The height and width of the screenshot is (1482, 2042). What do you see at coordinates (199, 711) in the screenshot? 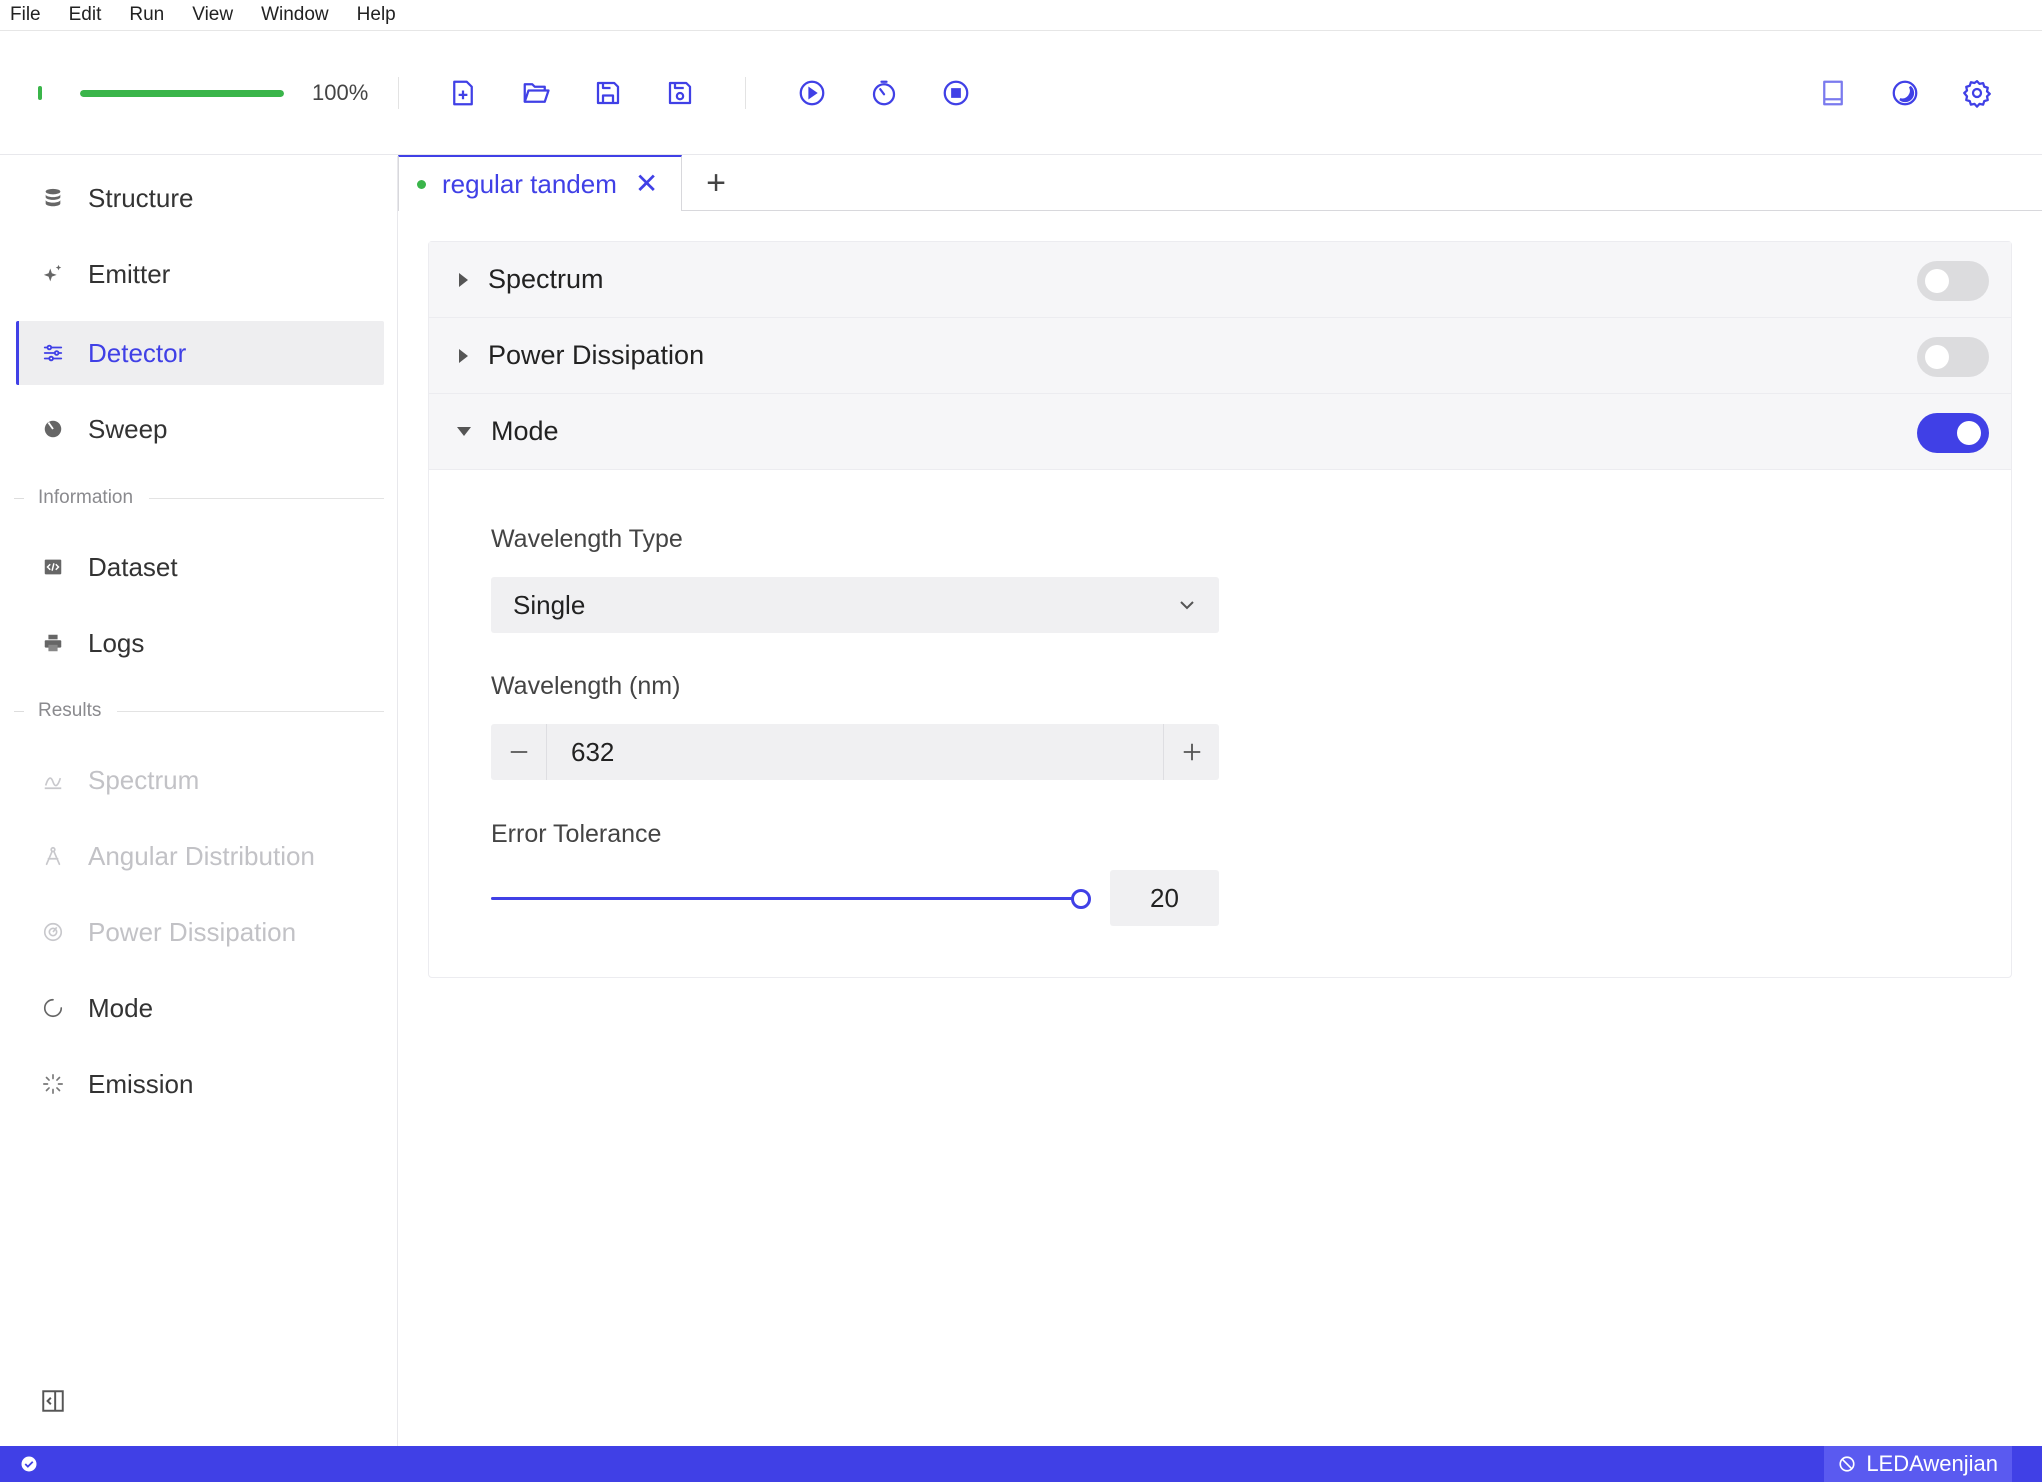
I see `section-header-results: Results` at bounding box center [199, 711].